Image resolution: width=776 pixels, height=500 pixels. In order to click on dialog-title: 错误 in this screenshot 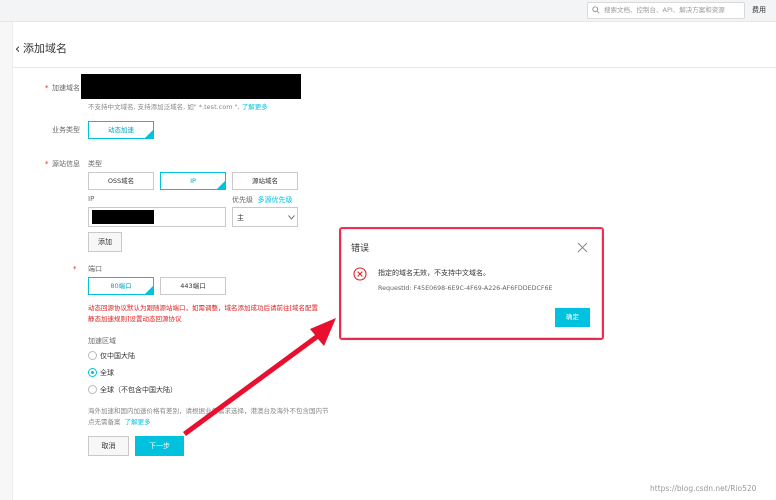, I will do `click(360, 249)`.